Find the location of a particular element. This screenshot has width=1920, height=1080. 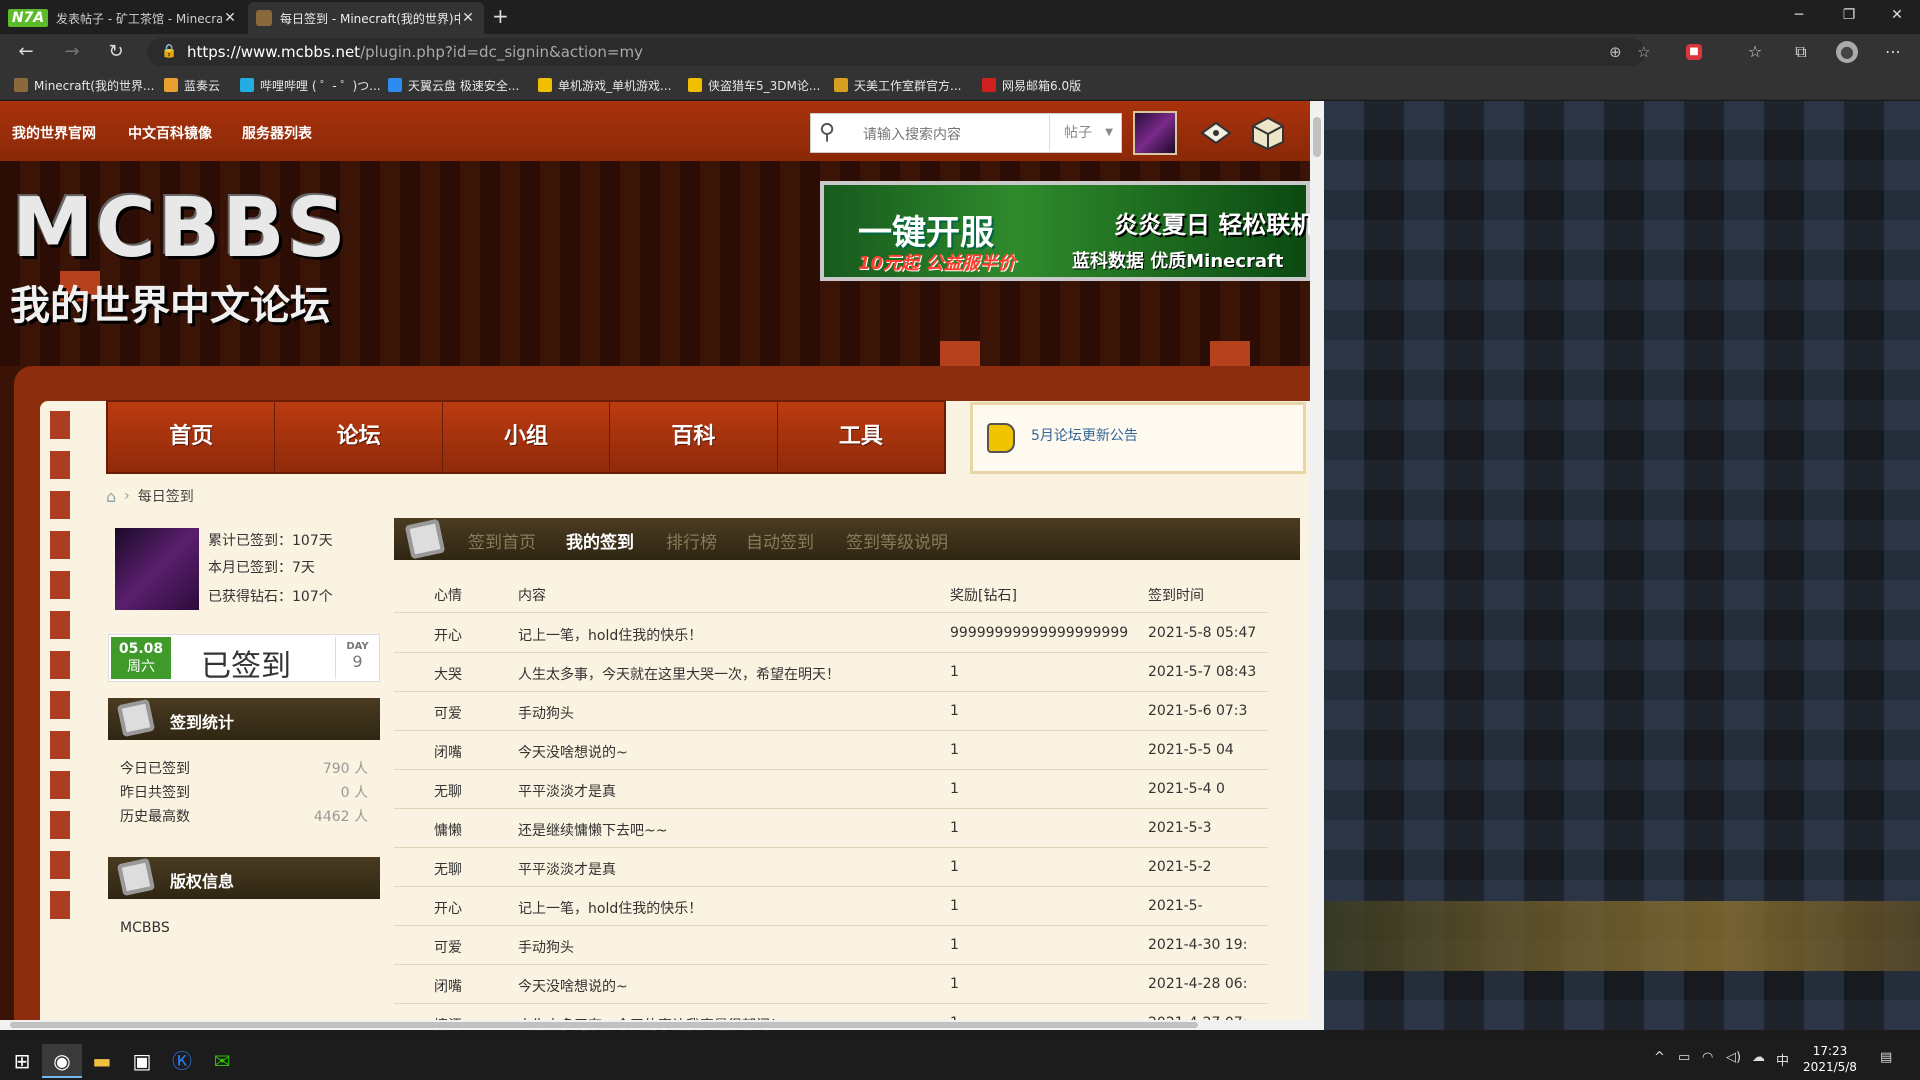

notification-icon: ▤ is located at coordinates (1886, 1057).